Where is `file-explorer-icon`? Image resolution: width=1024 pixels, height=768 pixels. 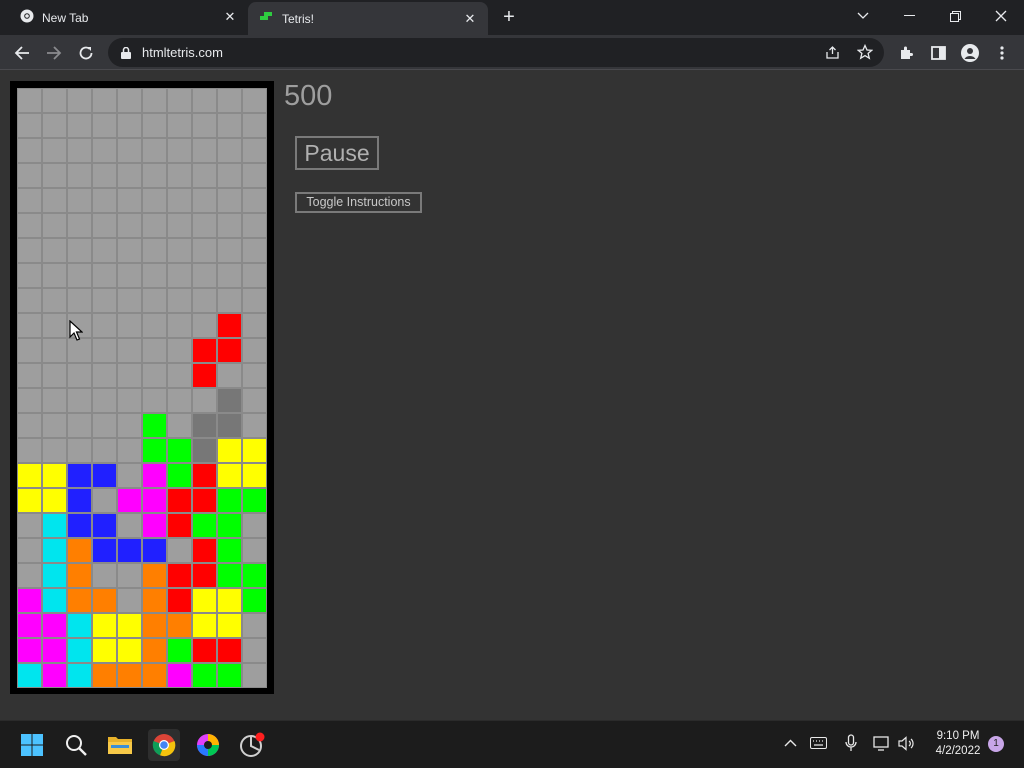
file-explorer-icon is located at coordinates (120, 745).